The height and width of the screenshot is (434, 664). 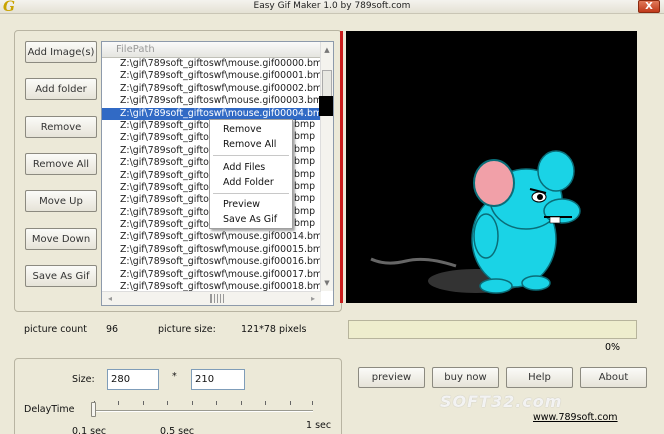 I want to click on progress-bar, so click(x=492, y=329).